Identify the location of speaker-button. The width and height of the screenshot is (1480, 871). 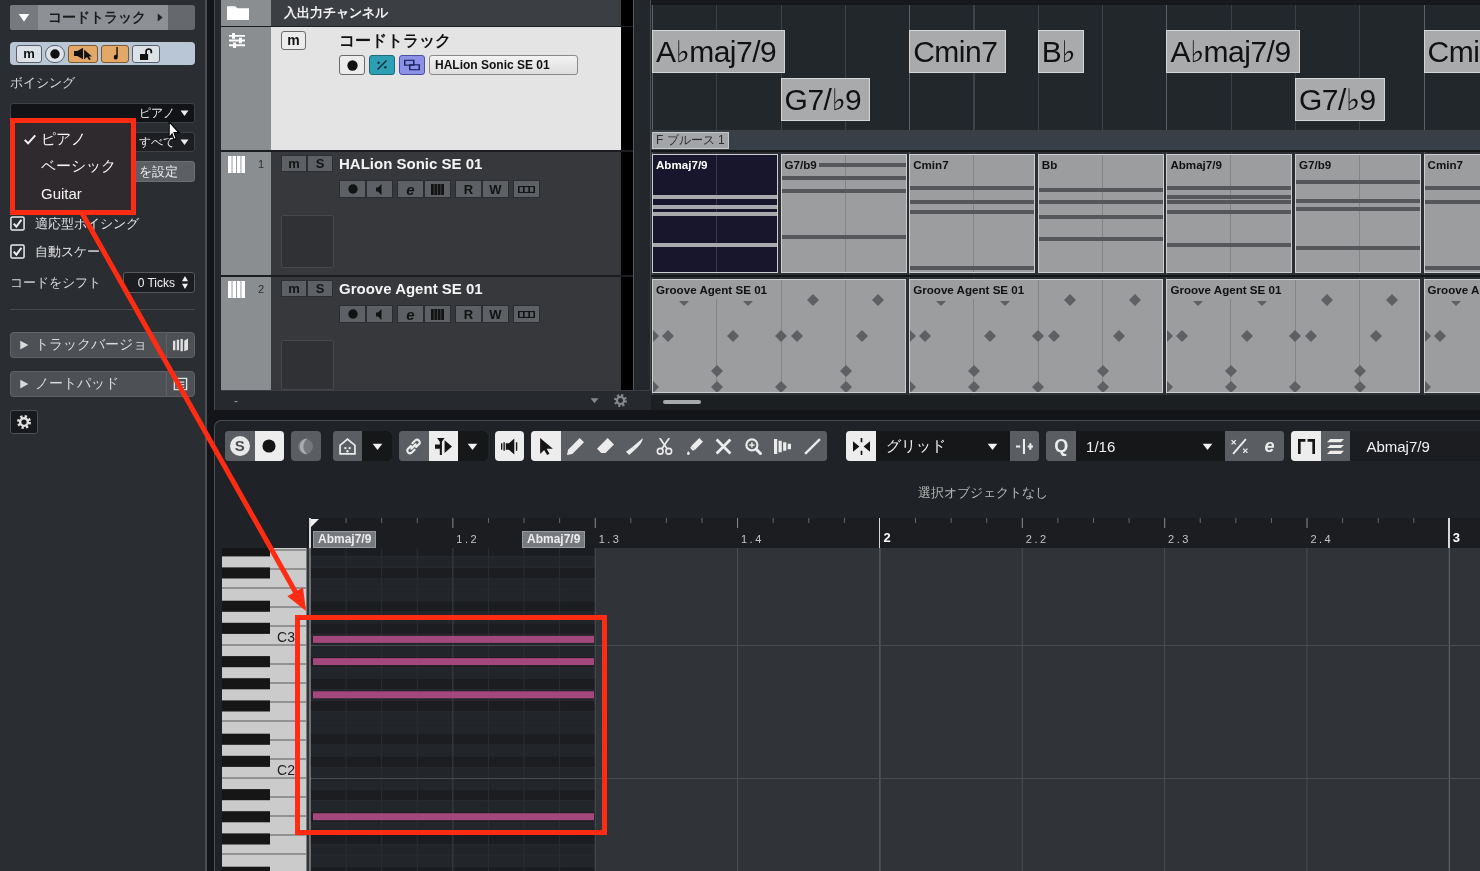
(509, 446).